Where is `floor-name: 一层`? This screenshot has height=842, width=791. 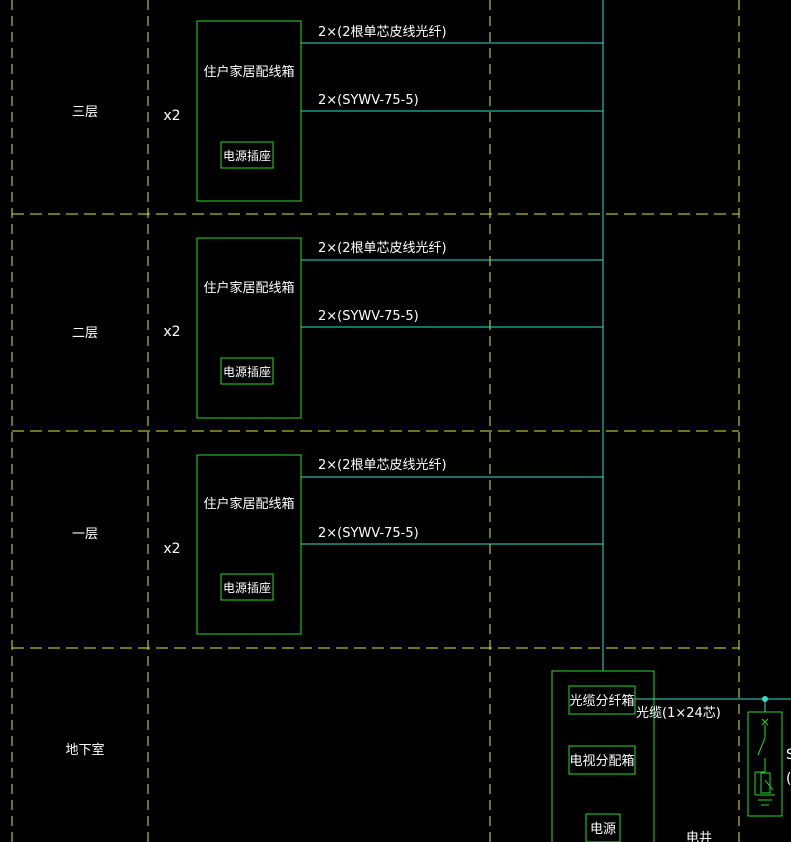
floor-name: 一层 is located at coordinates (85, 534).